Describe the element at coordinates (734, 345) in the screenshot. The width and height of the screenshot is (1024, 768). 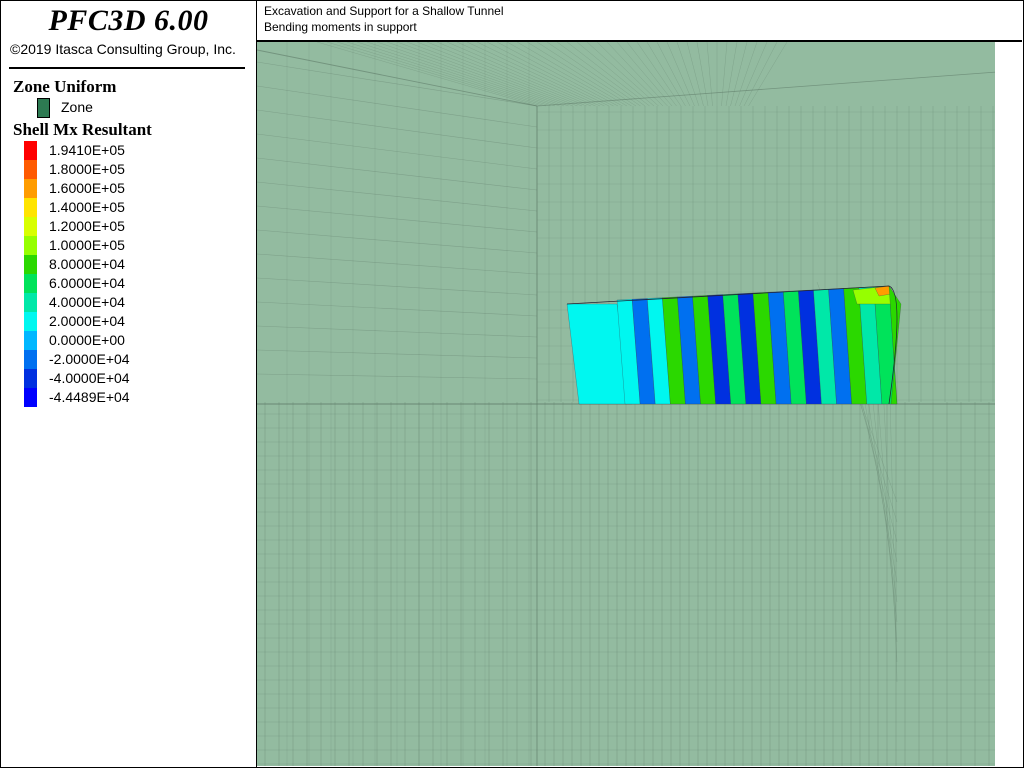
I see `tunnel-shell-support` at that location.